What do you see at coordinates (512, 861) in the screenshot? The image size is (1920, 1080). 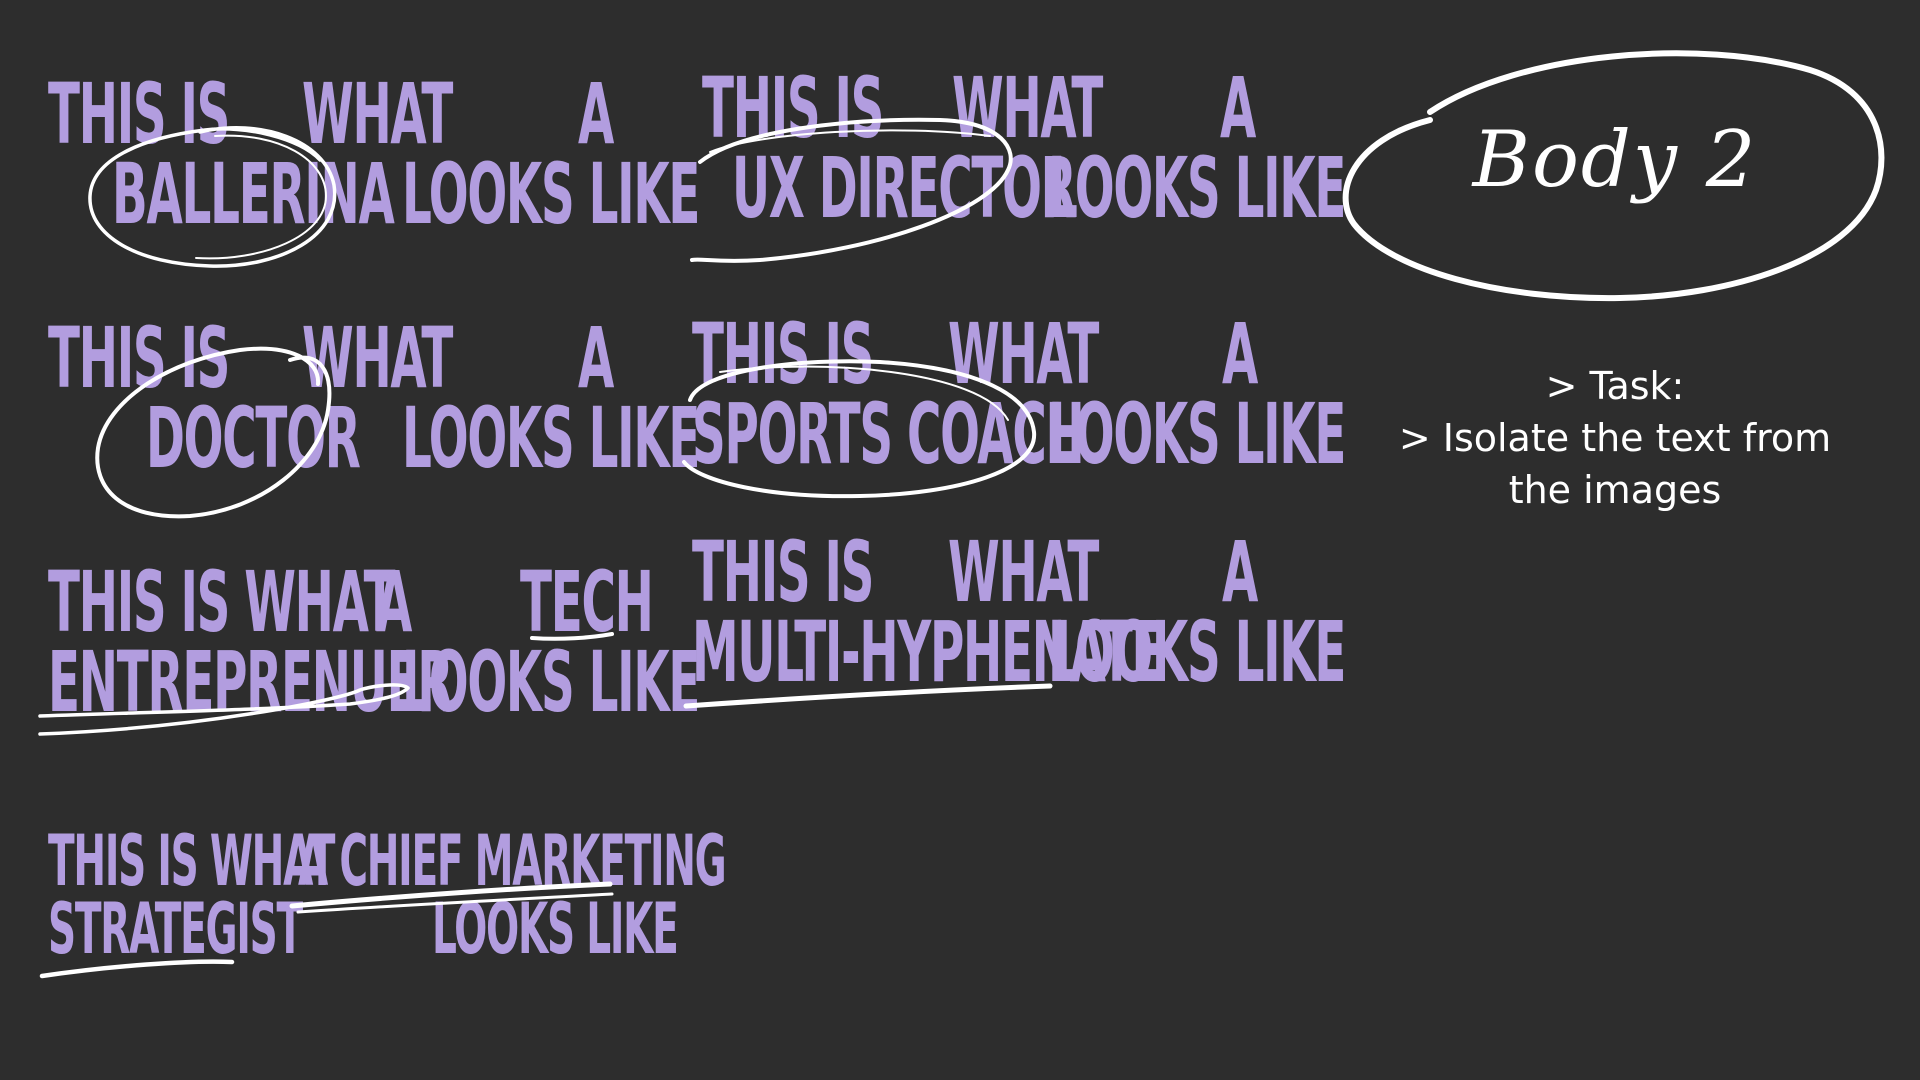 I see `poster-line1-a-chief-marketing: A CHIEF MARKETING` at bounding box center [512, 861].